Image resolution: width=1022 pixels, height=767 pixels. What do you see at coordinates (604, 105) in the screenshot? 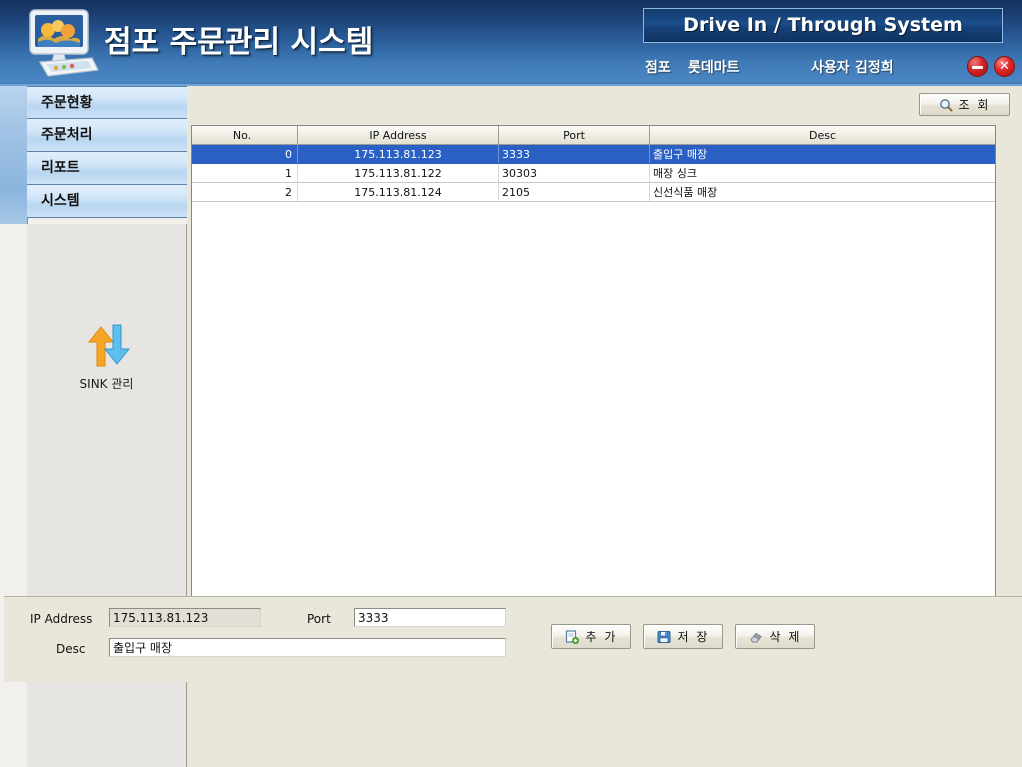
I see `content-toolbar: 조 회` at bounding box center [604, 105].